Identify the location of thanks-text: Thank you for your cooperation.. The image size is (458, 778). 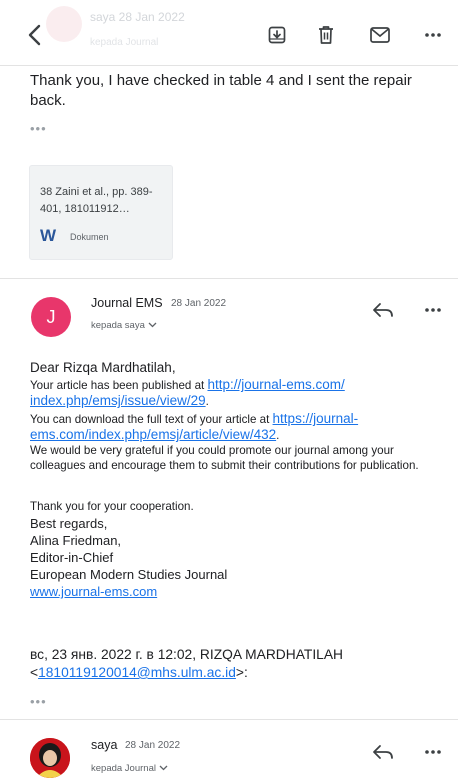
(112, 506).